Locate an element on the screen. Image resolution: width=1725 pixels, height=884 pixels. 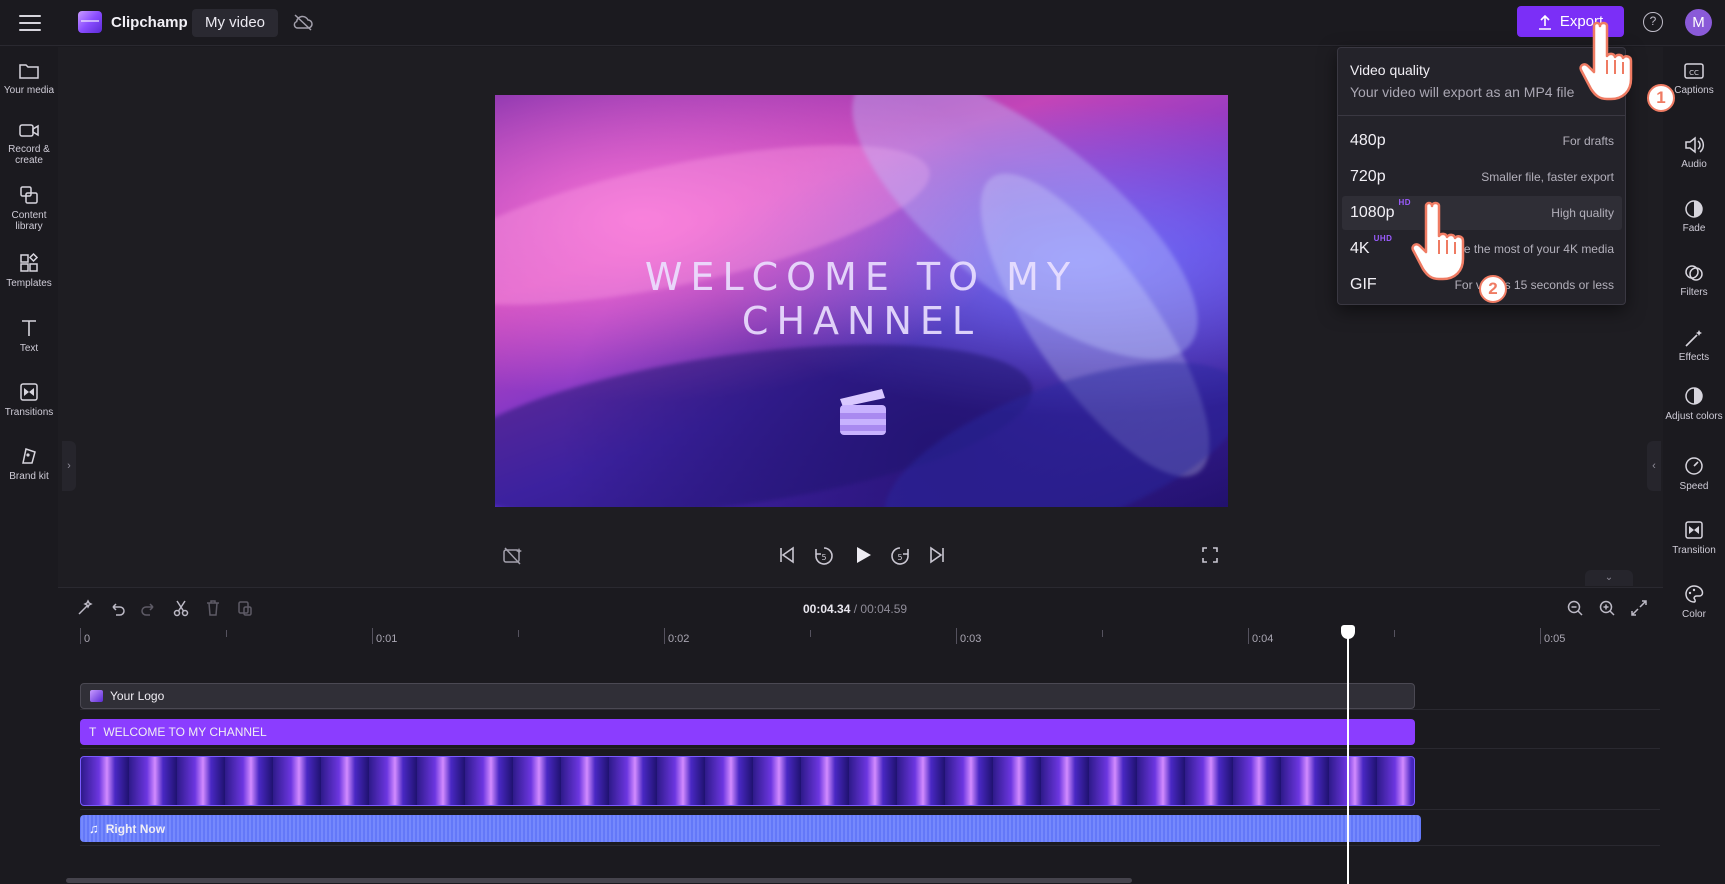
timeline-scrollbar is located at coordinates (599, 880).